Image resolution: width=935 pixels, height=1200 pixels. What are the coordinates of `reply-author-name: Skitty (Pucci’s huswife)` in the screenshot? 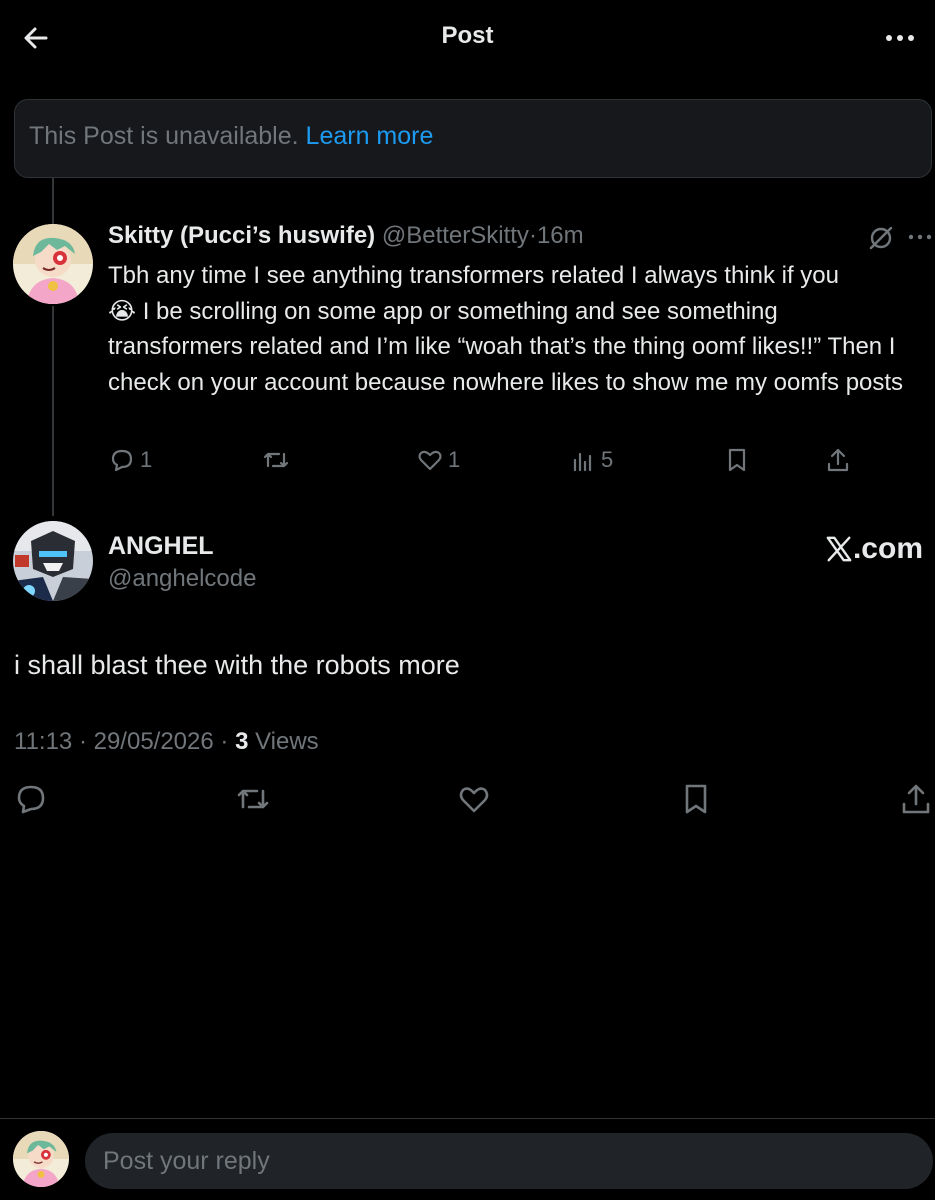 It's located at (241, 235).